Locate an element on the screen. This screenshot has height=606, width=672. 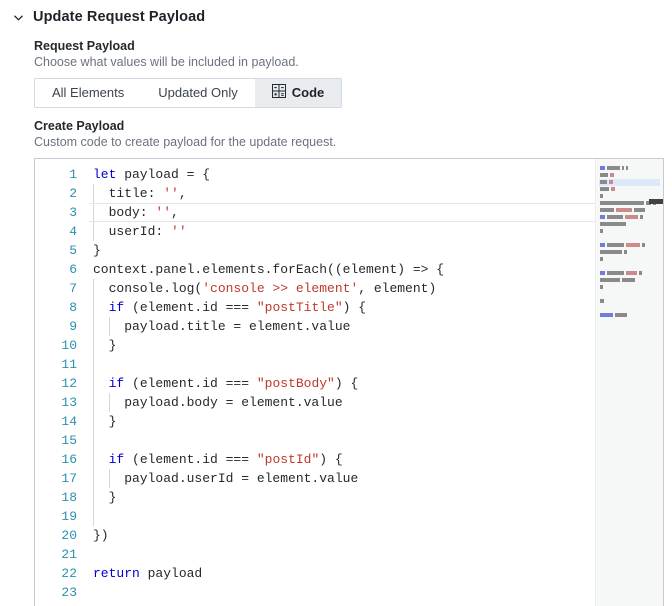
option-updated-only-label: Updated Only is located at coordinates (198, 93).